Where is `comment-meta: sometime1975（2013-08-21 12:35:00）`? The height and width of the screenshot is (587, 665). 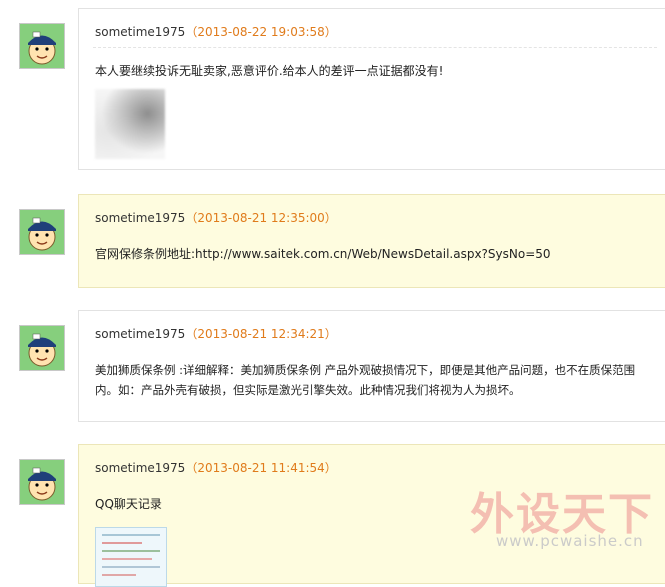 comment-meta: sometime1975（2013-08-21 12:35:00） is located at coordinates (216, 217).